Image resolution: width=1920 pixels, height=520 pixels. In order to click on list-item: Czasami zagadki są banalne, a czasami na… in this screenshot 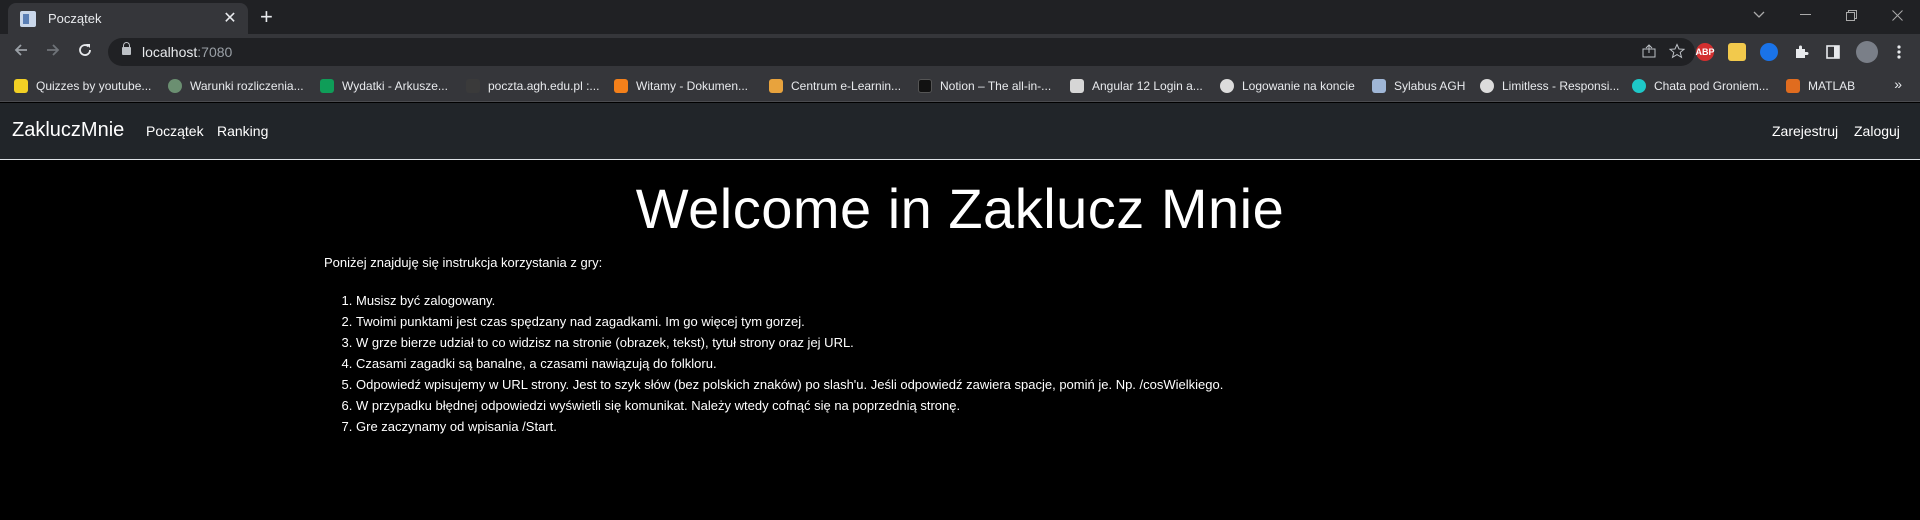, I will do `click(789, 363)`.